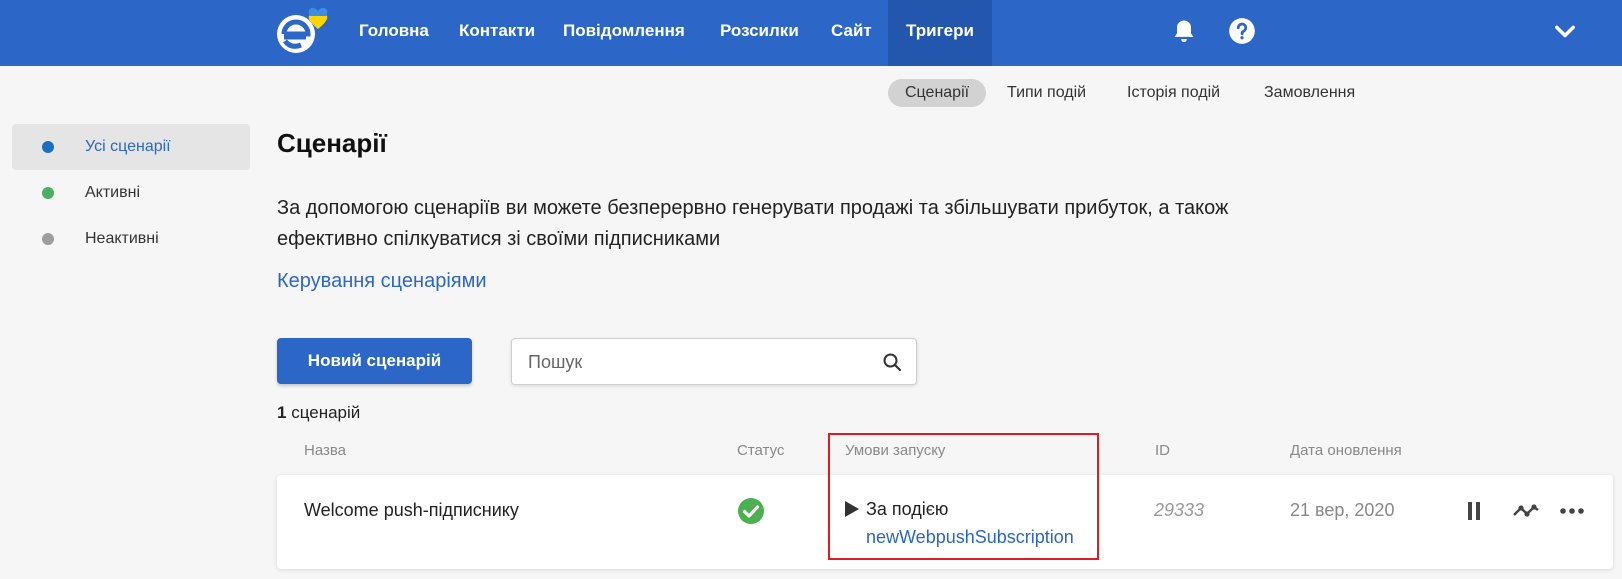 The image size is (1622, 579). Describe the element at coordinates (1346, 450) in the screenshot. I see `column-header-updated: Дата оновлення` at that location.